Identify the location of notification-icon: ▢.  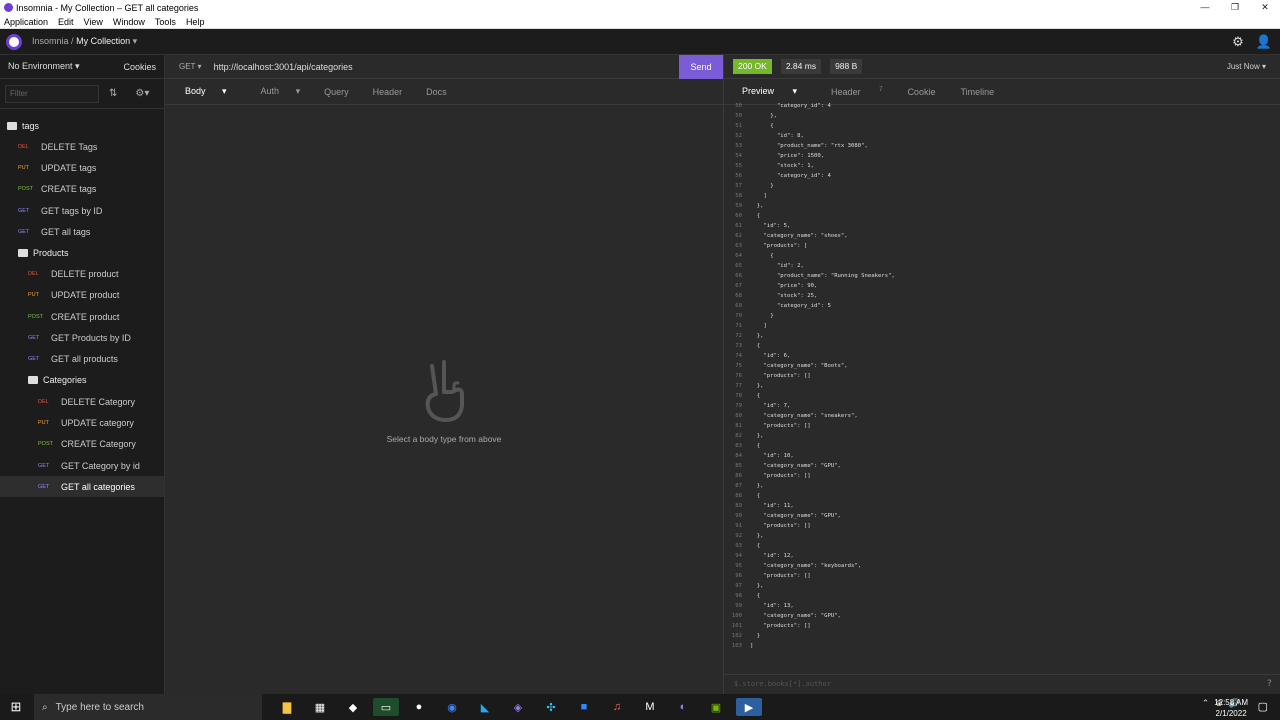
(1263, 706).